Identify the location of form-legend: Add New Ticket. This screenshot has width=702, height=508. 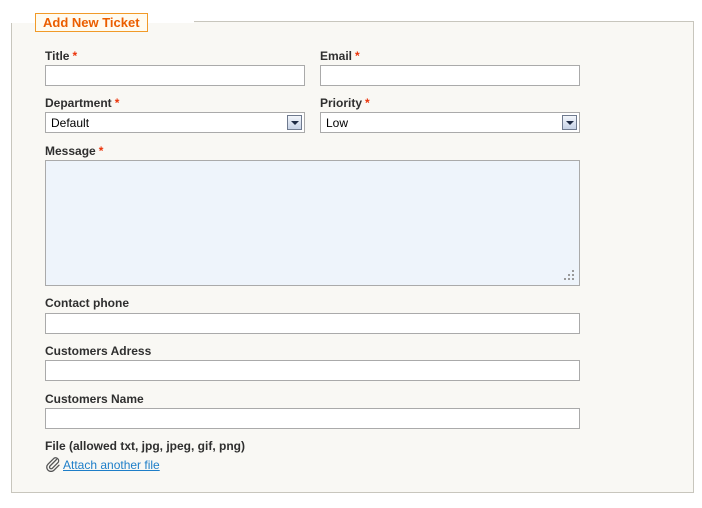
(91, 22).